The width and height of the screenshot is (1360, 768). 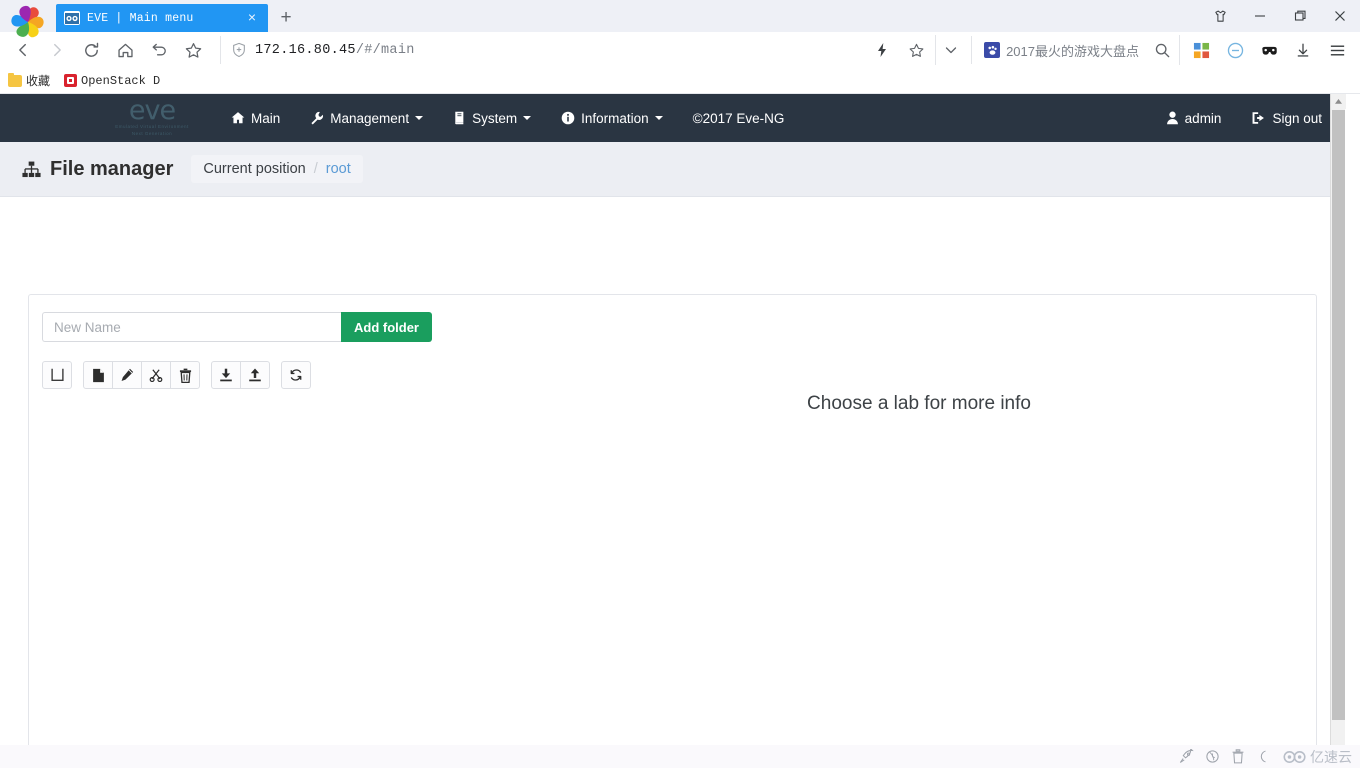 I want to click on star-favorite-icon, so click(x=916, y=50).